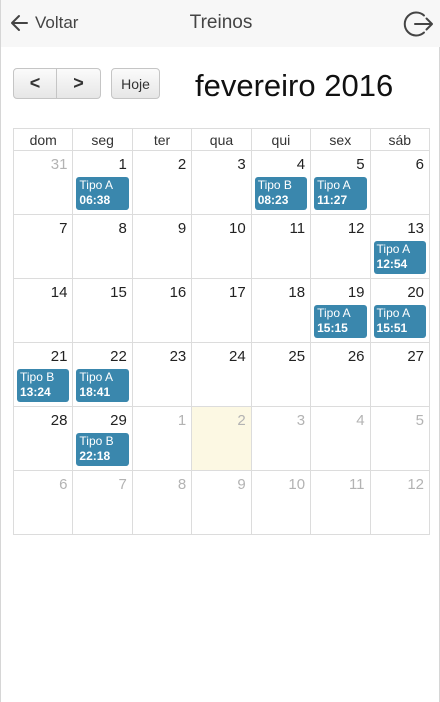 This screenshot has width=440, height=702. I want to click on workout-event: Tipo A 15:51, so click(399, 321).